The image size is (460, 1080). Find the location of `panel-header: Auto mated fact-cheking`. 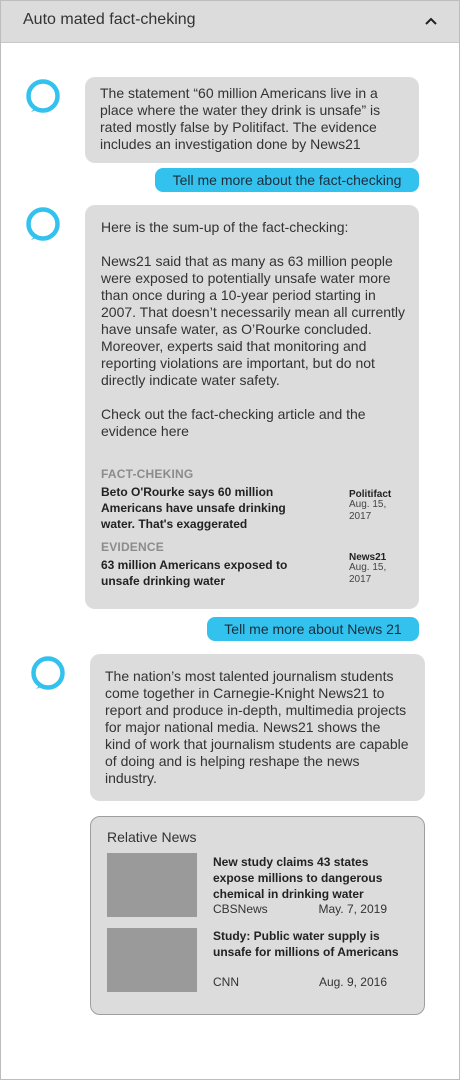

panel-header: Auto mated fact-cheking is located at coordinates (230, 22).